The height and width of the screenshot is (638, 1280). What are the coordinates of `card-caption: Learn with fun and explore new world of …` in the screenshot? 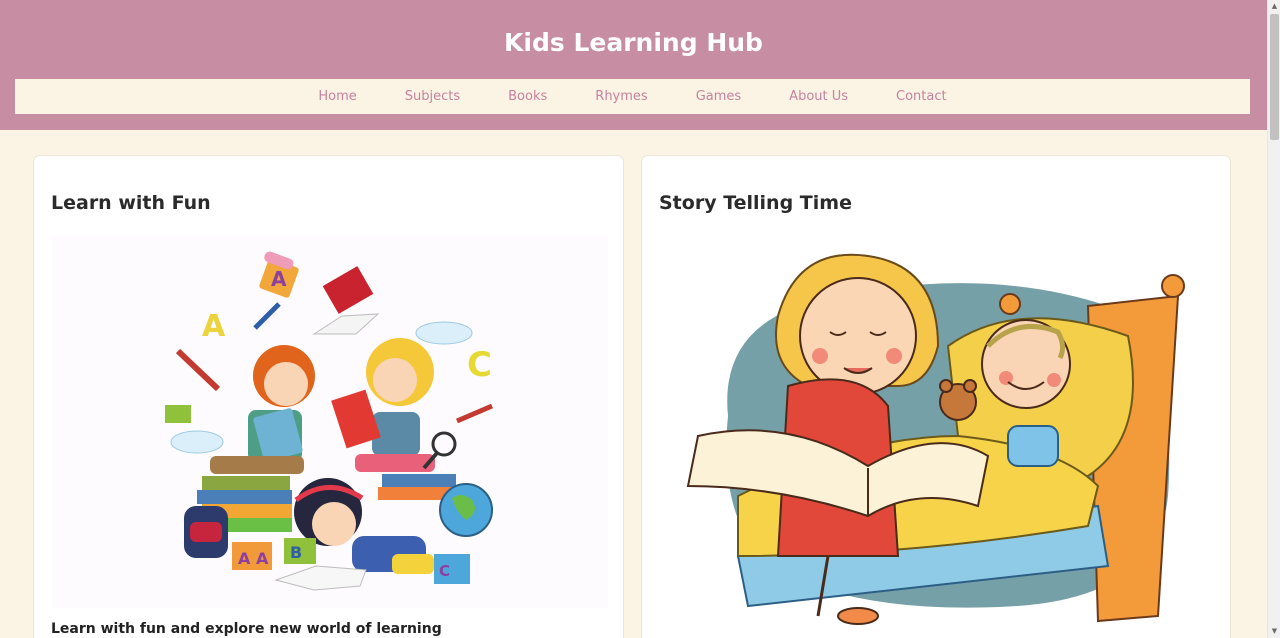 It's located at (246, 629).